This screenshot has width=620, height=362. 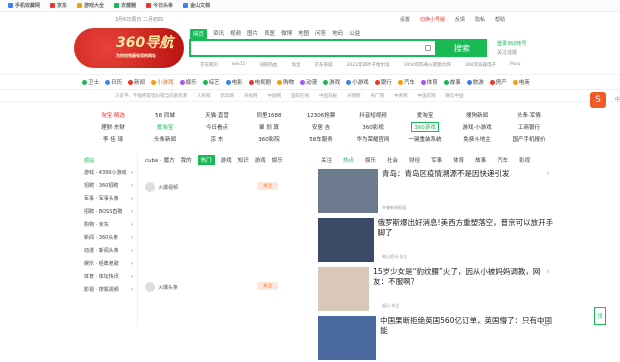 I want to click on feed-tab: 游戏, so click(x=226, y=160).